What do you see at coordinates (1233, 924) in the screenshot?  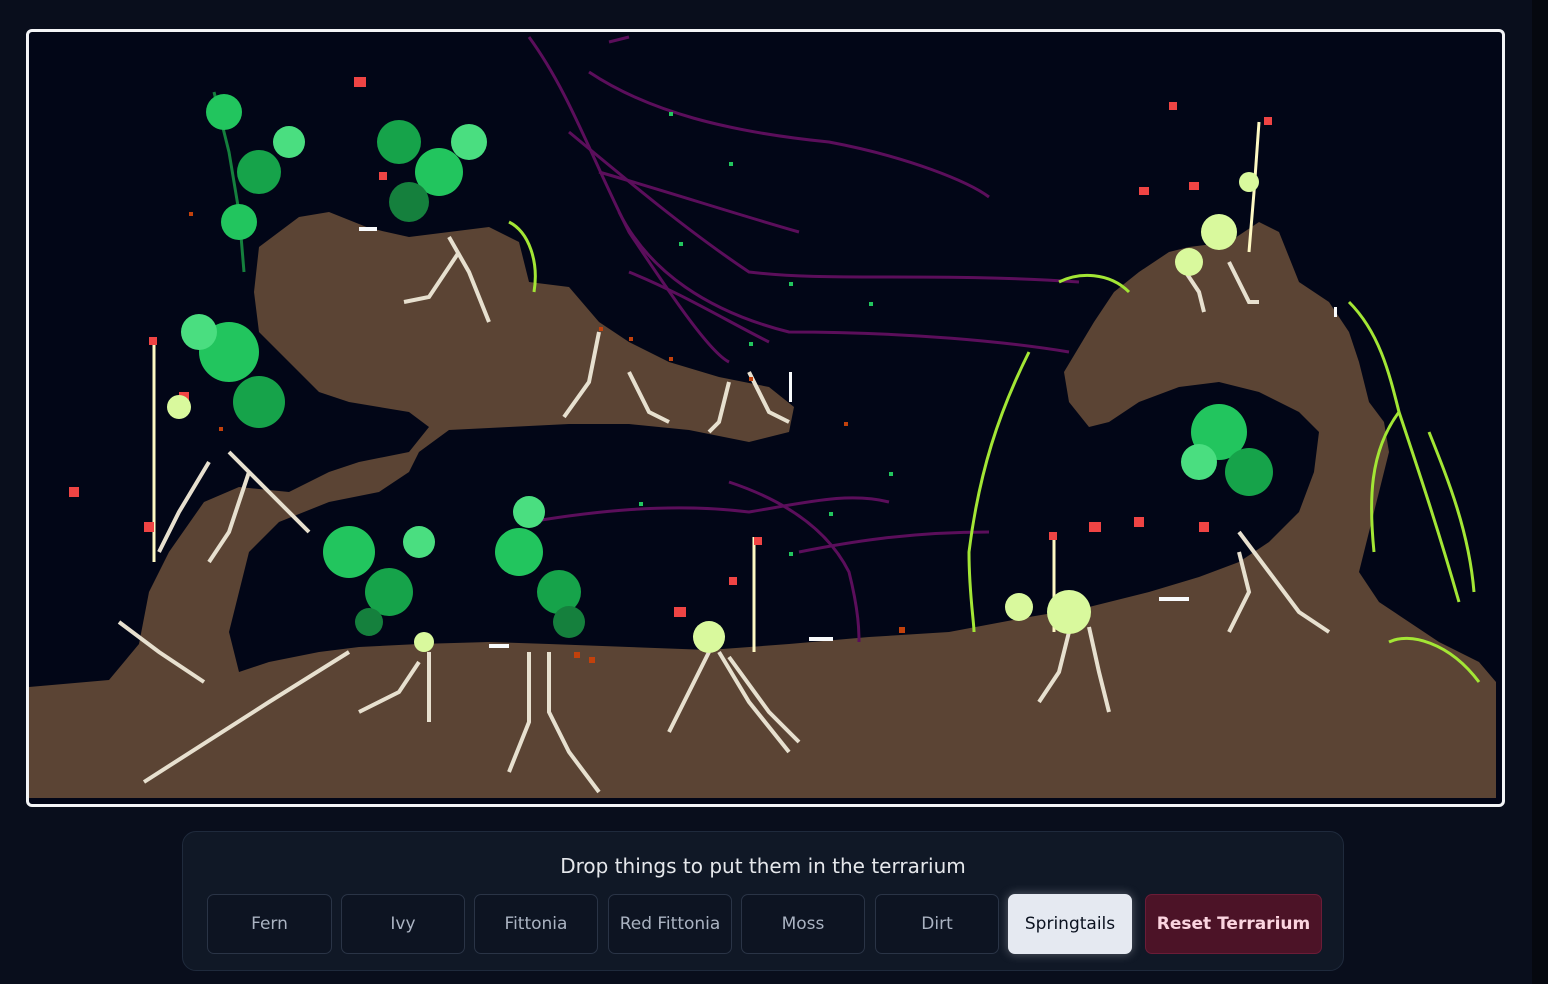 I see `reset-terrarium-button: Reset Terrarium` at bounding box center [1233, 924].